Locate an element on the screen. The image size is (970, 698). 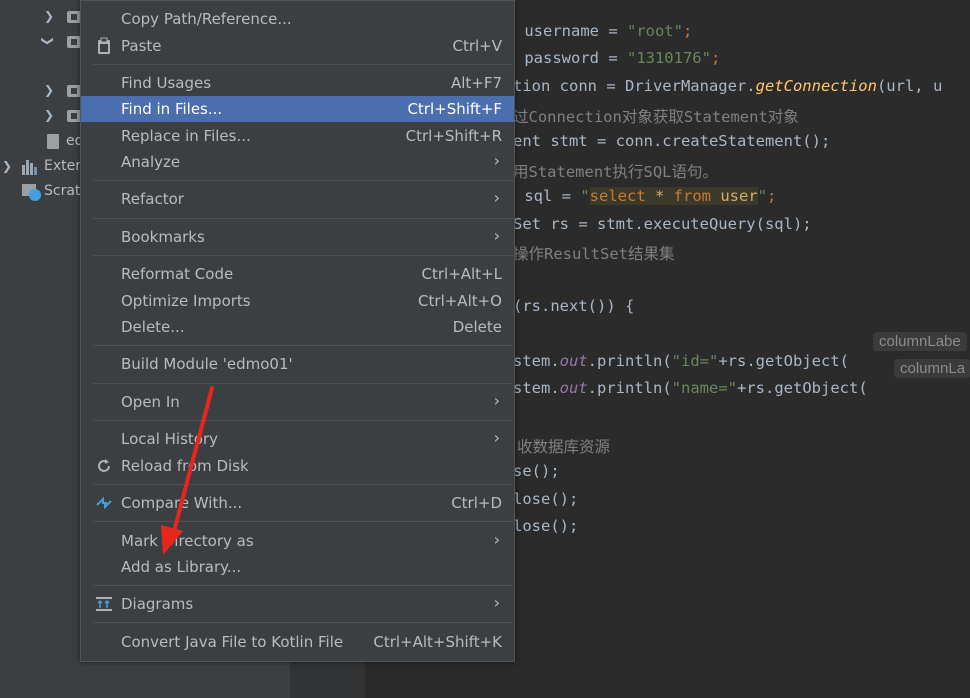
menu-item-analyze: Analyze › is located at coordinates (297, 162).